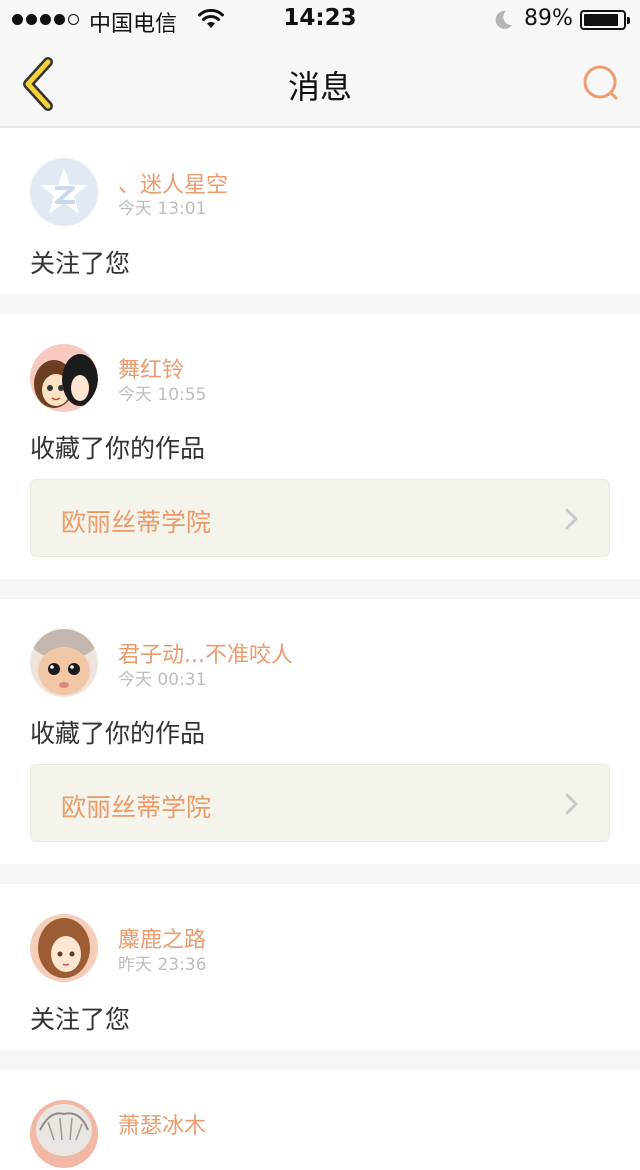 This screenshot has height=1170, width=640. What do you see at coordinates (319, 87) in the screenshot?
I see `page-title: 消息` at bounding box center [319, 87].